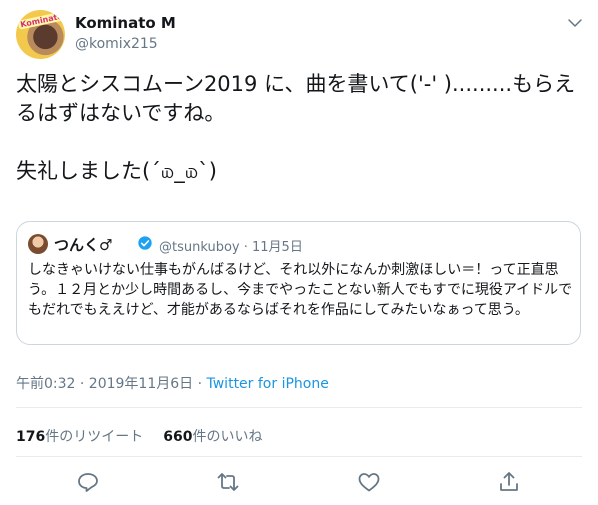  What do you see at coordinates (116, 44) in the screenshot?
I see `author-handle: @komix215` at bounding box center [116, 44].